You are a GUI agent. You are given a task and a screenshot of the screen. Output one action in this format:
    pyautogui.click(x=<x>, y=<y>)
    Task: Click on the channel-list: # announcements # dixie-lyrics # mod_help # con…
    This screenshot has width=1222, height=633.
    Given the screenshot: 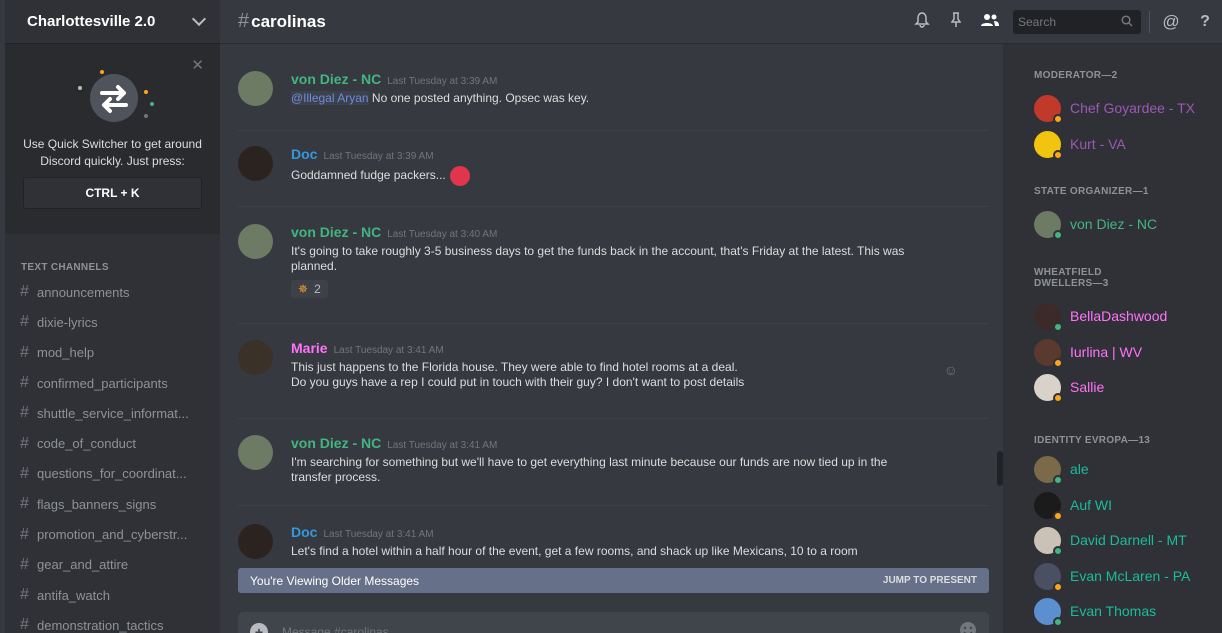 What is the action you would take?
    pyautogui.click(x=112, y=455)
    